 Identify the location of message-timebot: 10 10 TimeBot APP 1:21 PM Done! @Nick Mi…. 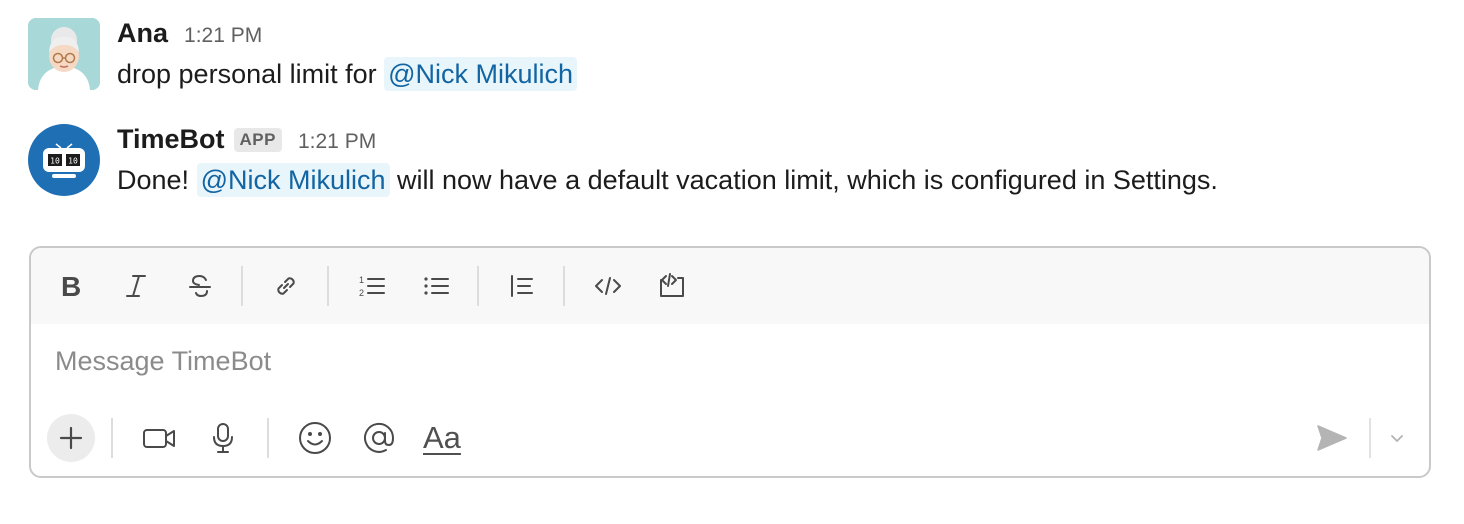
(623, 163).